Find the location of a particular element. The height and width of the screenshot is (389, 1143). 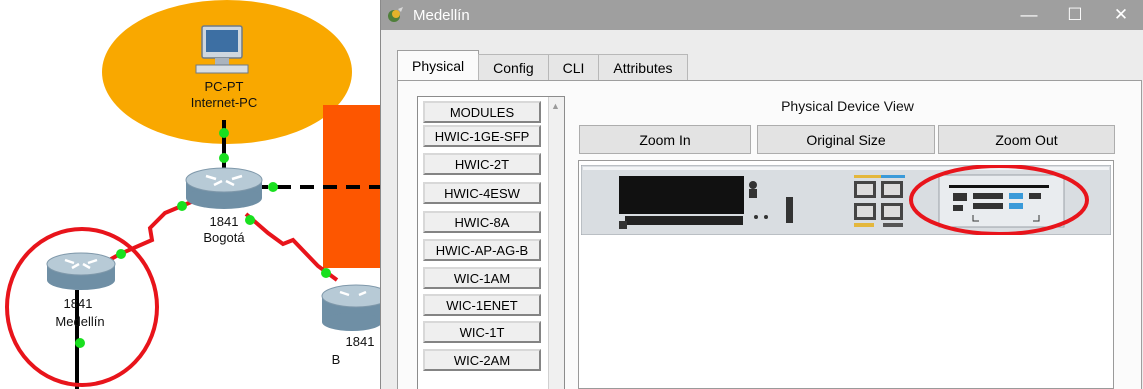

module-item-hwic-8a: HWIC-8A is located at coordinates (482, 222).